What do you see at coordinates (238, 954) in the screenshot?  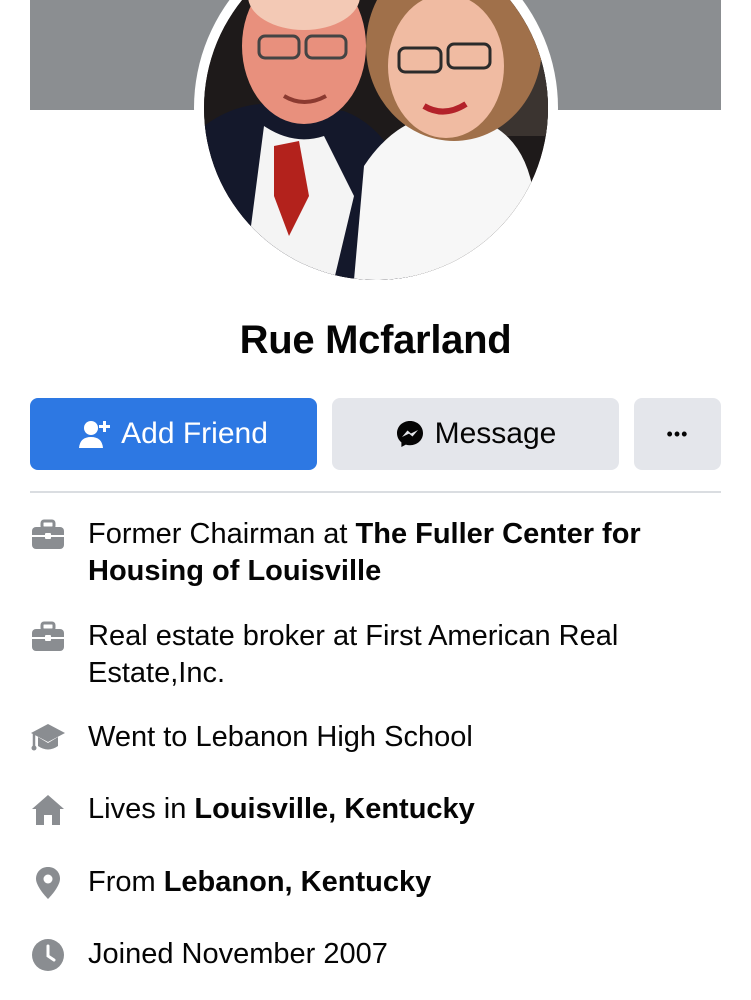 I see `intro-text: Joined November 2007` at bounding box center [238, 954].